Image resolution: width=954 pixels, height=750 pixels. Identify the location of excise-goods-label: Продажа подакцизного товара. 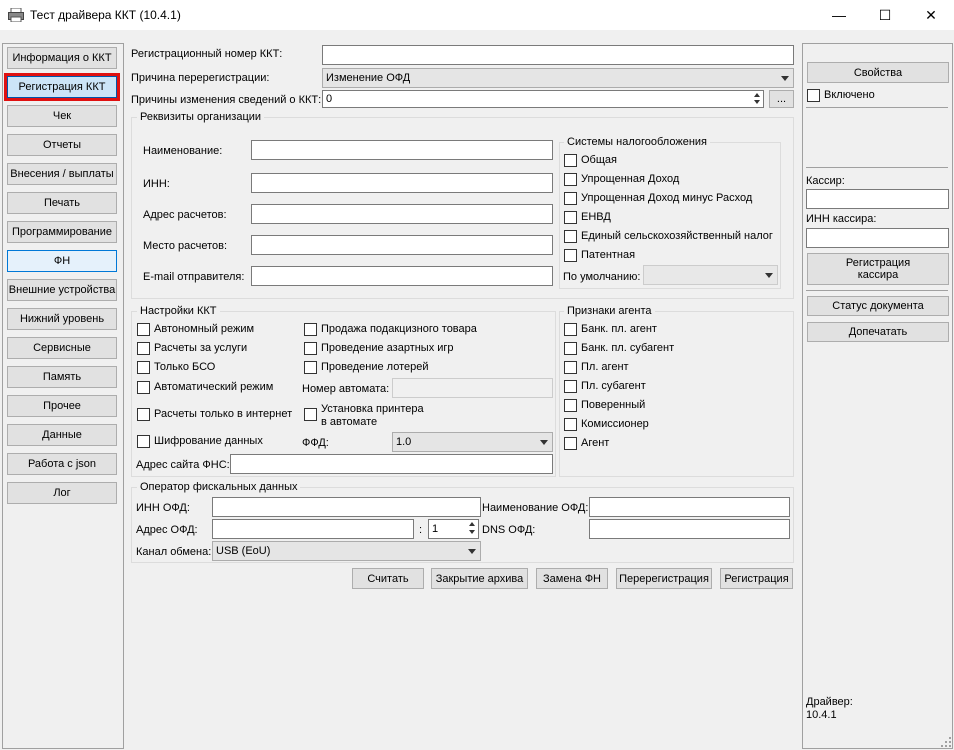
(399, 329).